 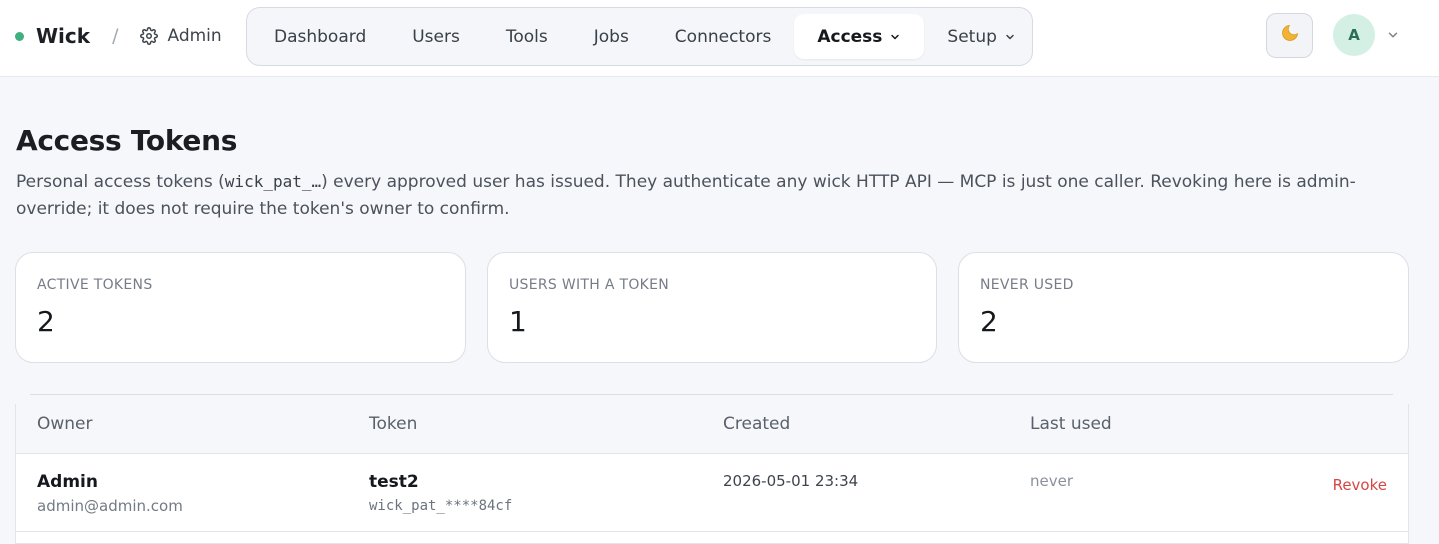 What do you see at coordinates (756, 424) in the screenshot?
I see `column-header-created: Created` at bounding box center [756, 424].